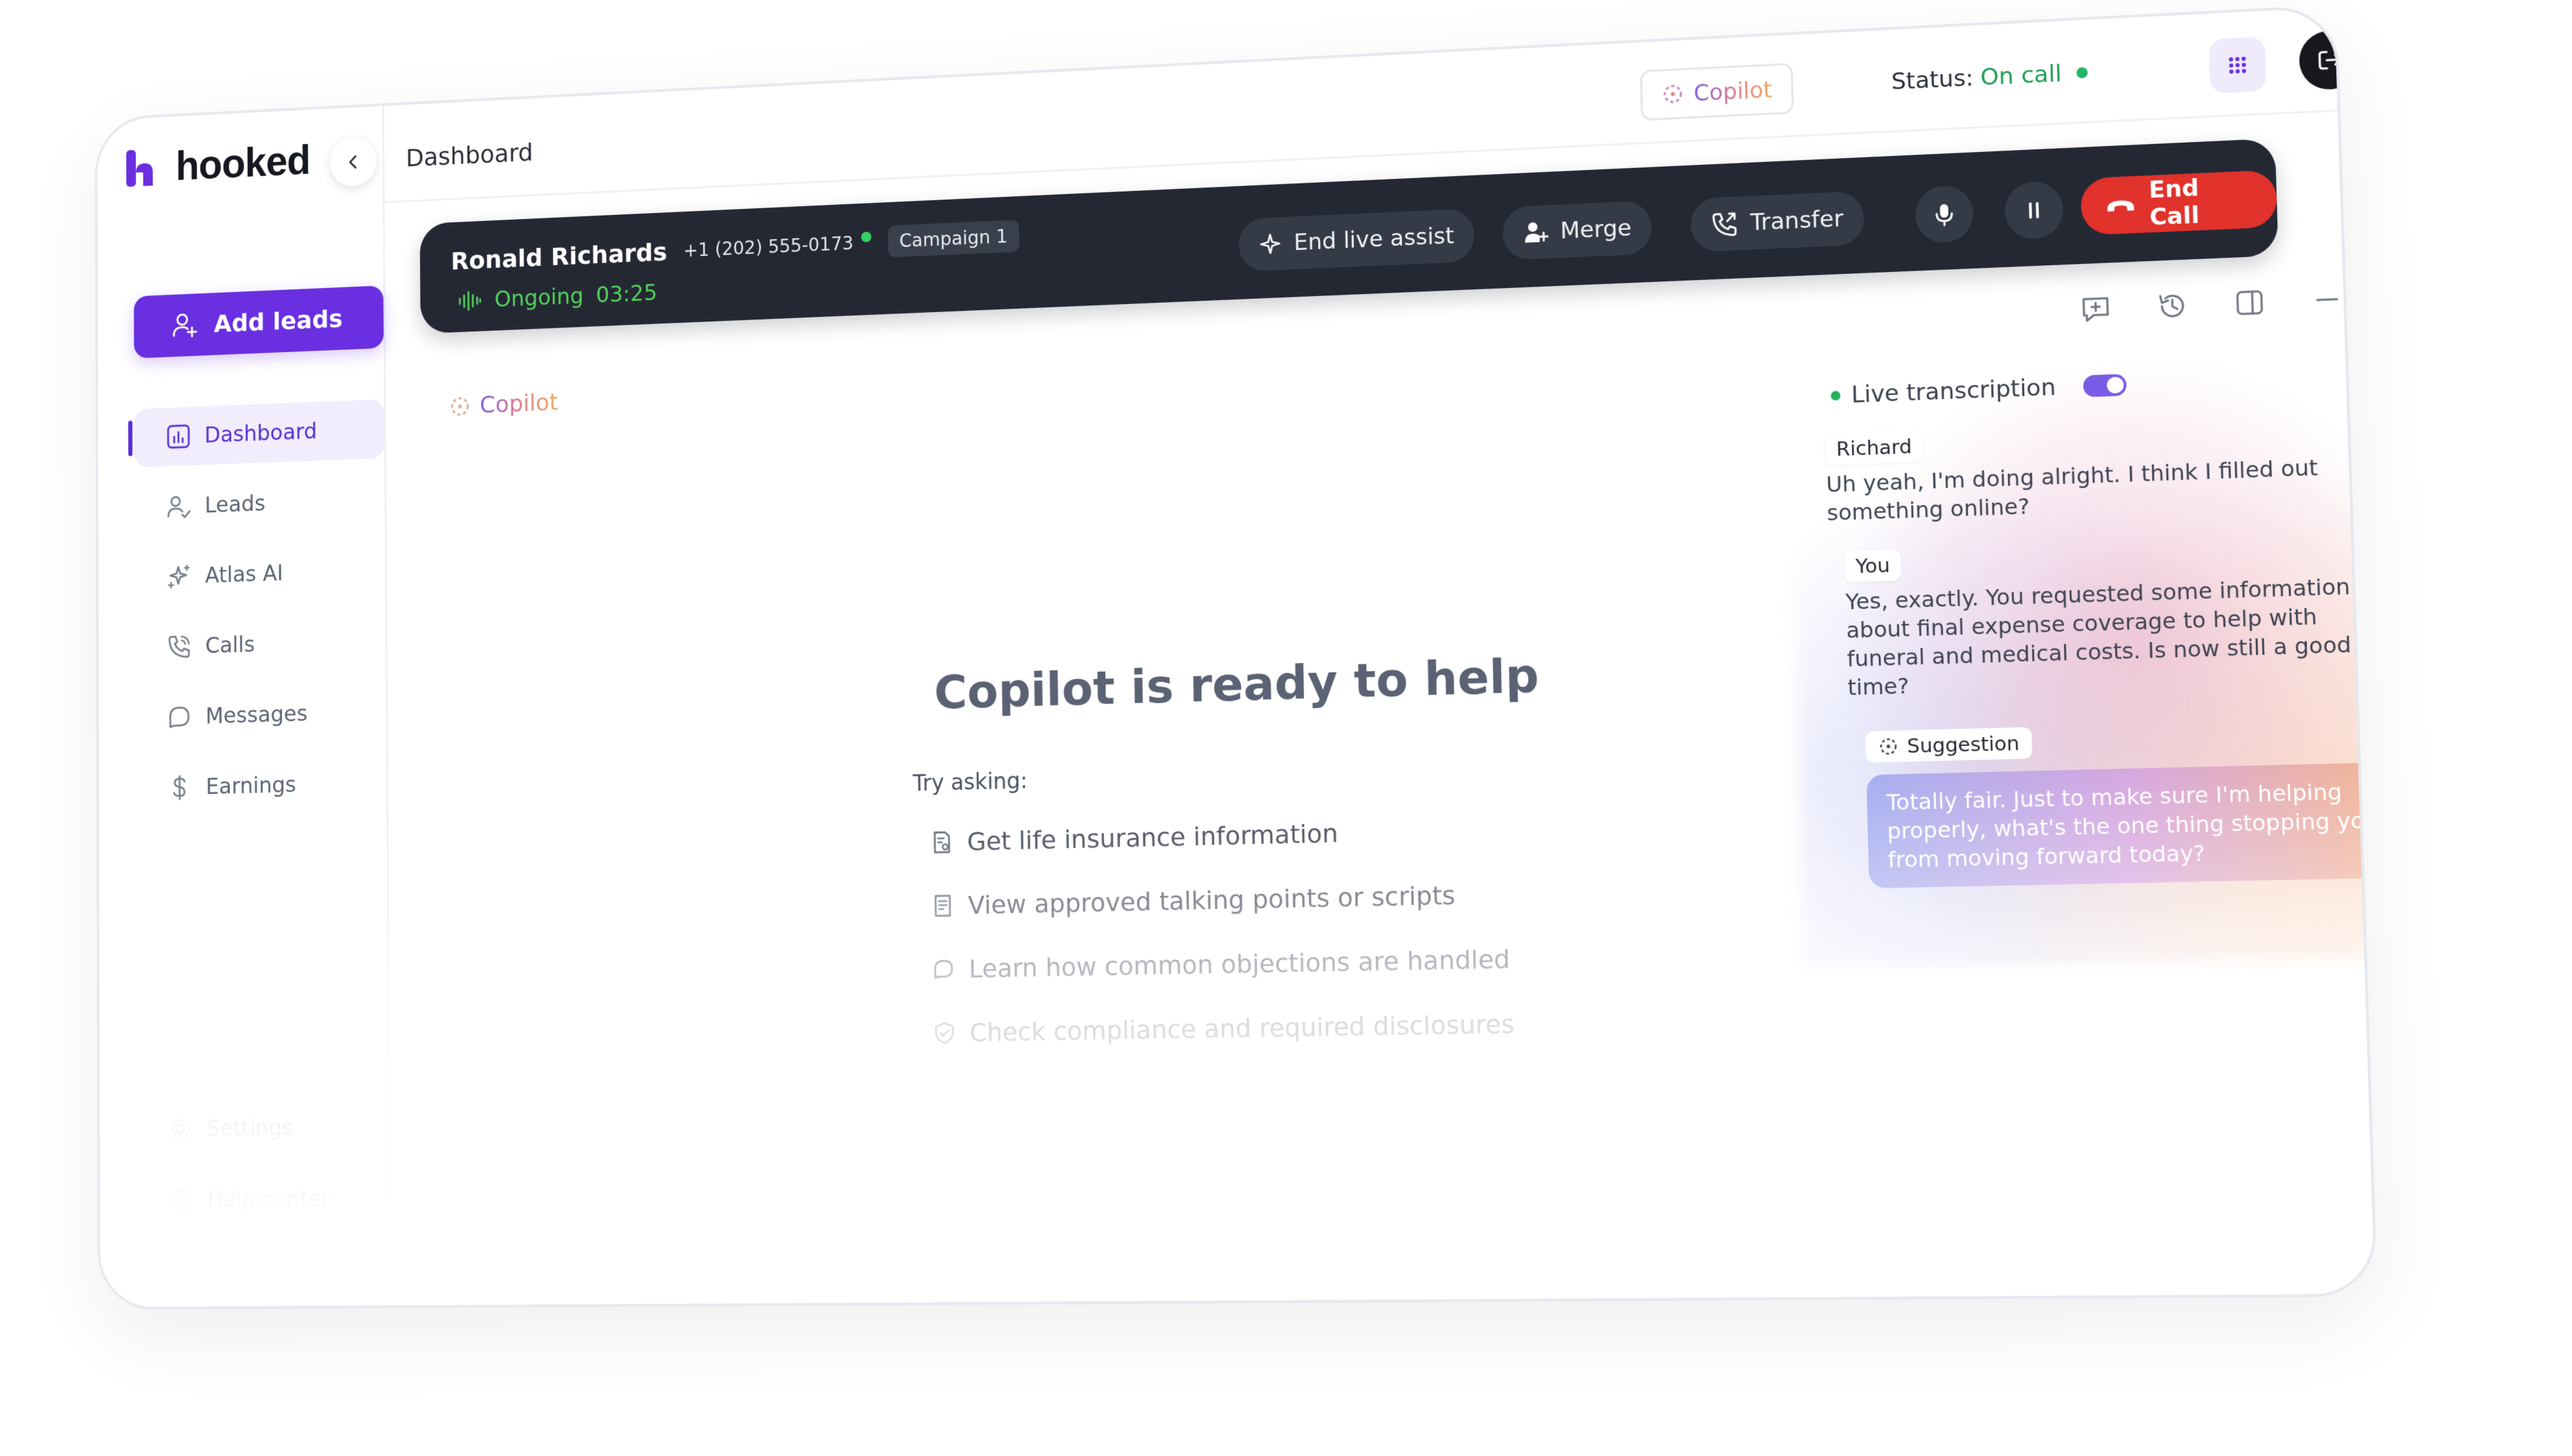  I want to click on campaign-badge: Campaign 1, so click(953, 239).